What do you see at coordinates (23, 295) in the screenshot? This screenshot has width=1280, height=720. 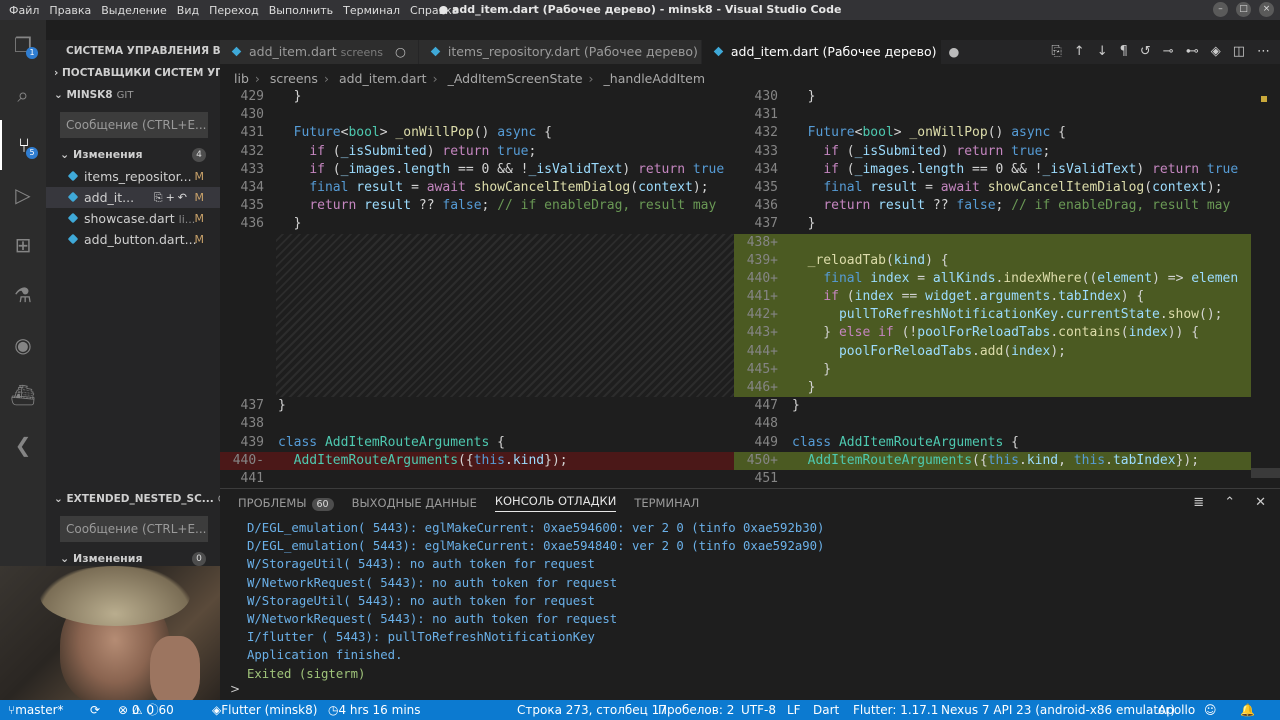 I see `testing-icon: ⚗` at bounding box center [23, 295].